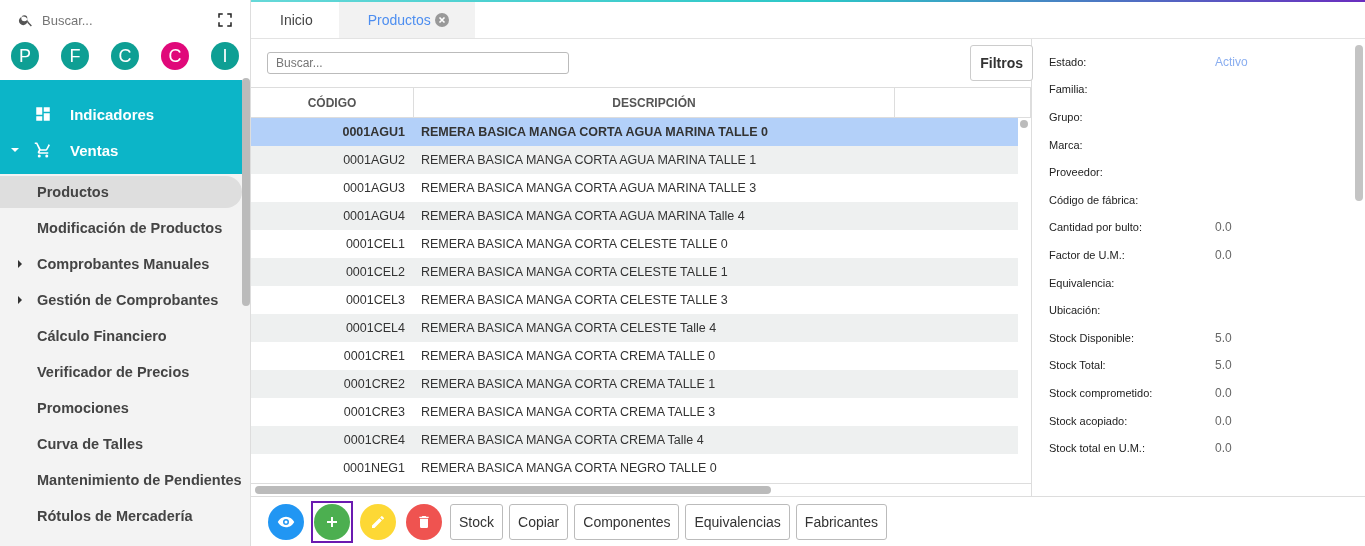 The width and height of the screenshot is (1365, 546). I want to click on detail-label: Estado:, so click(1068, 61).